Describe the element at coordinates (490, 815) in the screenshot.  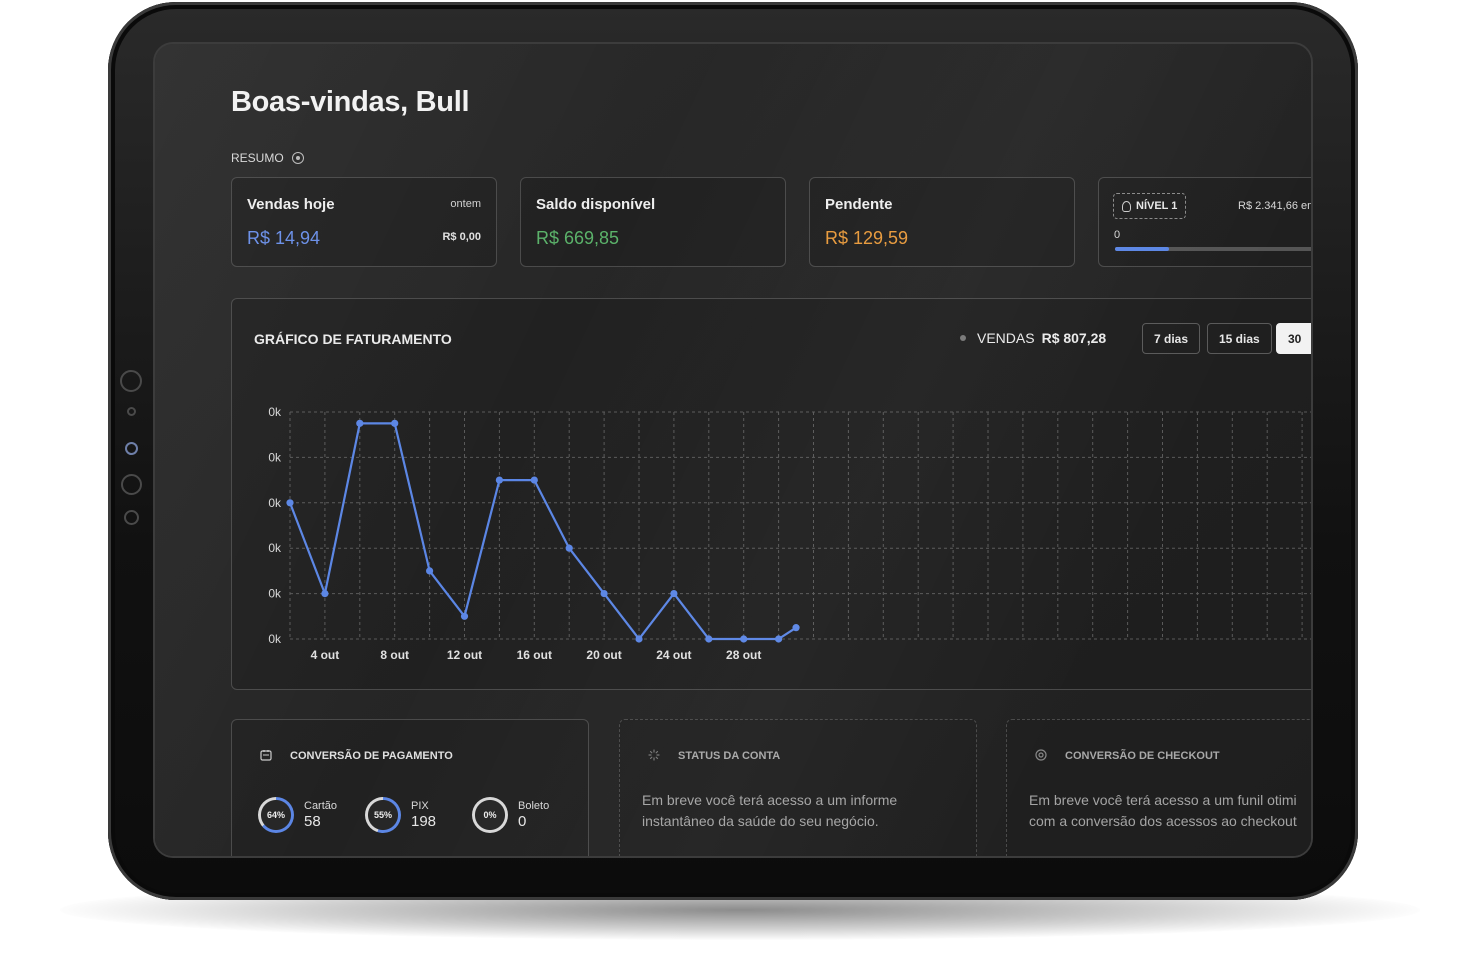
I see `conversion-ring: 0%` at that location.